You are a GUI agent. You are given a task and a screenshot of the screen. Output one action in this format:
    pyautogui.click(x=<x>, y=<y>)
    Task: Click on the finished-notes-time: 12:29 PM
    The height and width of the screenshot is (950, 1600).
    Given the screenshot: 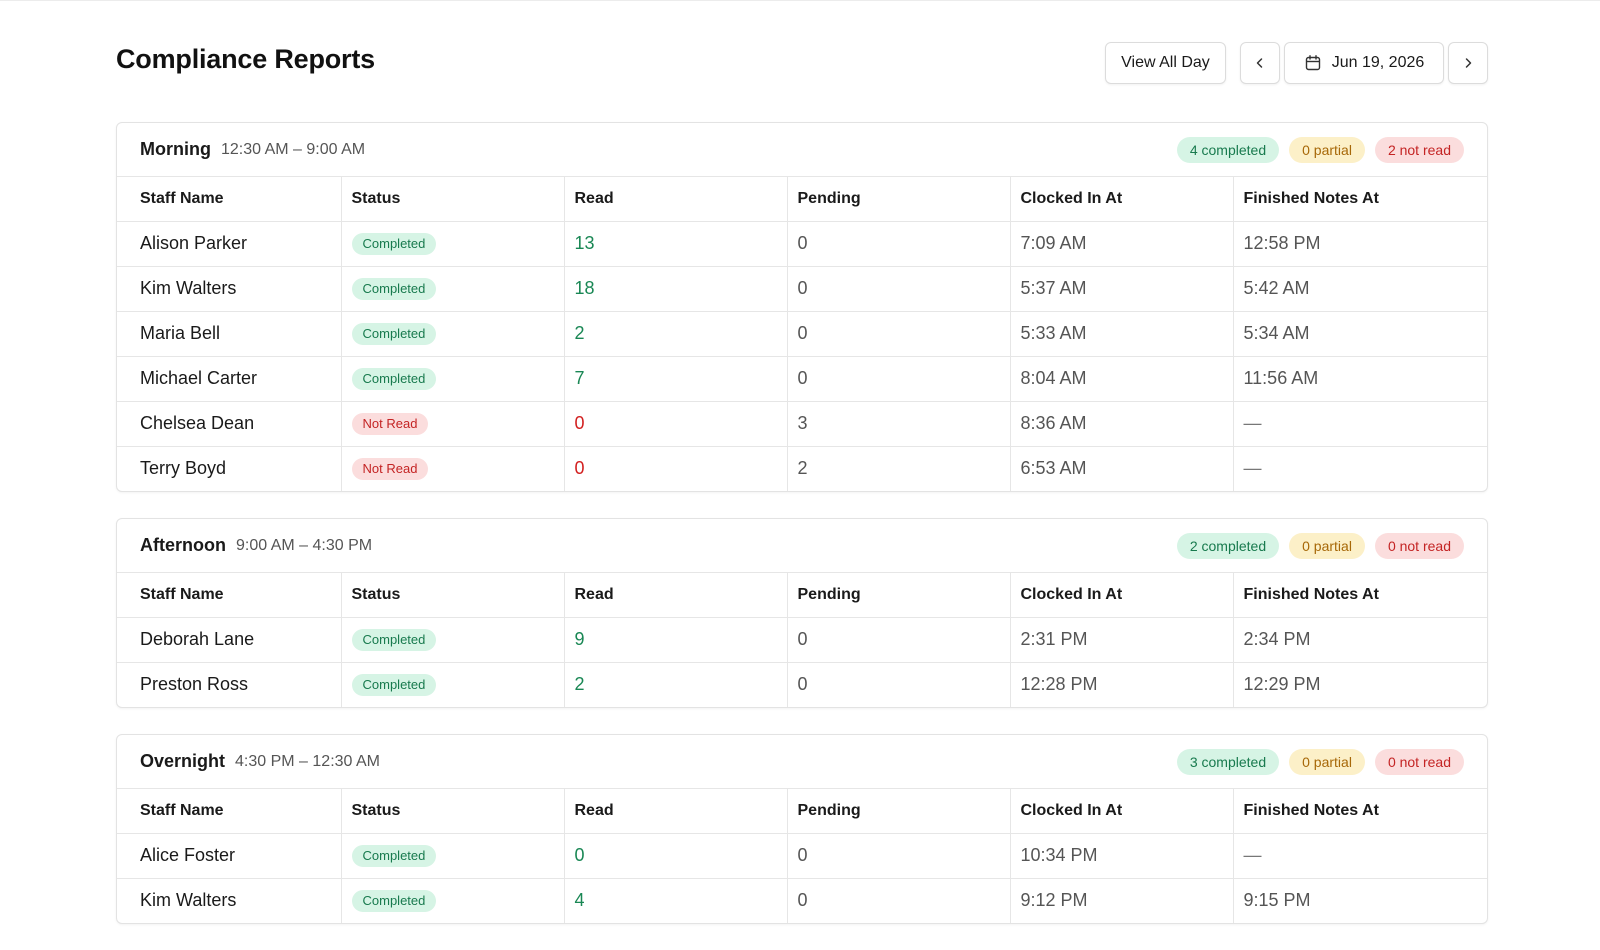 What is the action you would take?
    pyautogui.click(x=1282, y=684)
    